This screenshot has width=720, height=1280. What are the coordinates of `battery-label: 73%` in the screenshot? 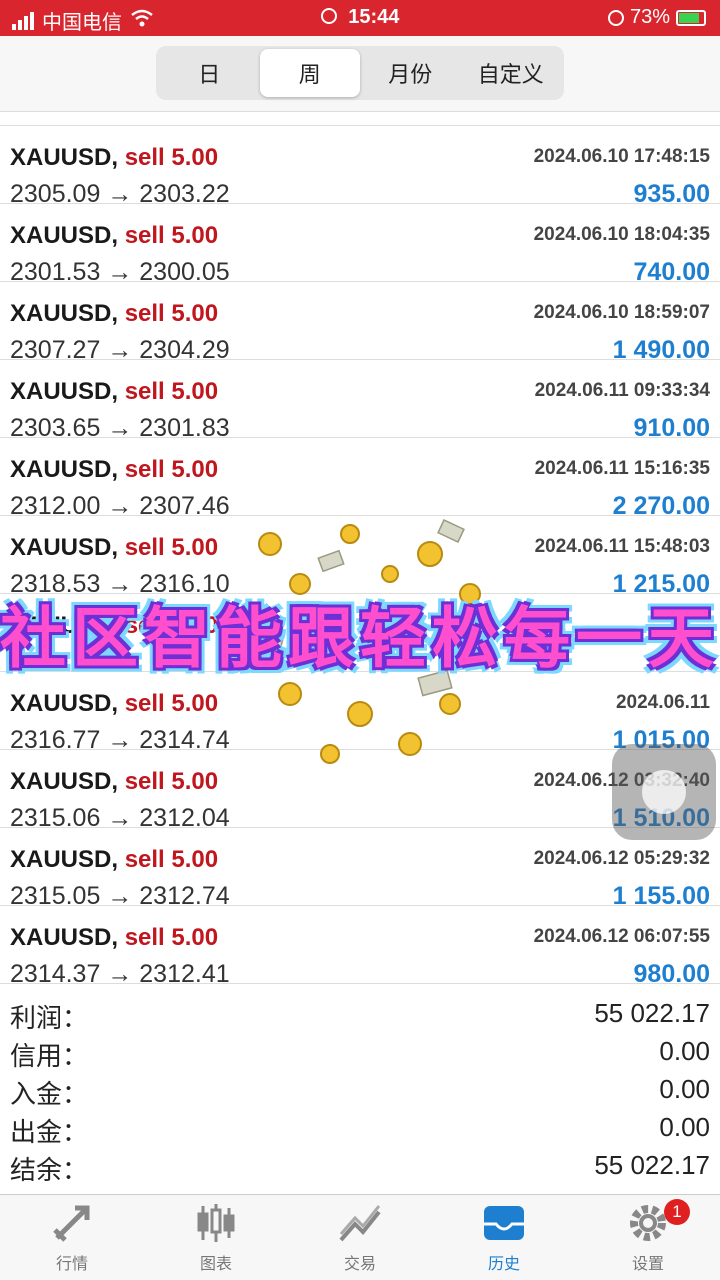 It's located at (649, 17).